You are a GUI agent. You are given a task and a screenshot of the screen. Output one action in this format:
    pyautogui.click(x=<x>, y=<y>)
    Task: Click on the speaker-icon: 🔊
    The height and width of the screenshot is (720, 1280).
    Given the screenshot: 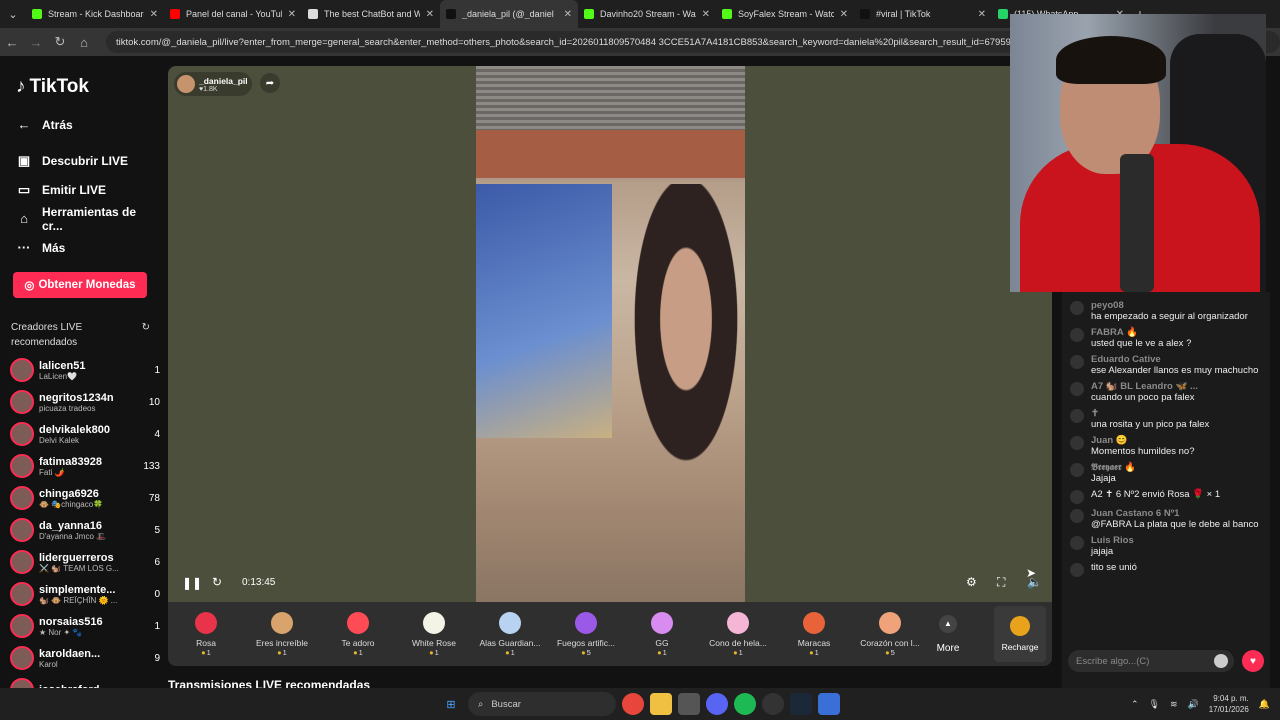 What is the action you would take?
    pyautogui.click(x=1193, y=704)
    